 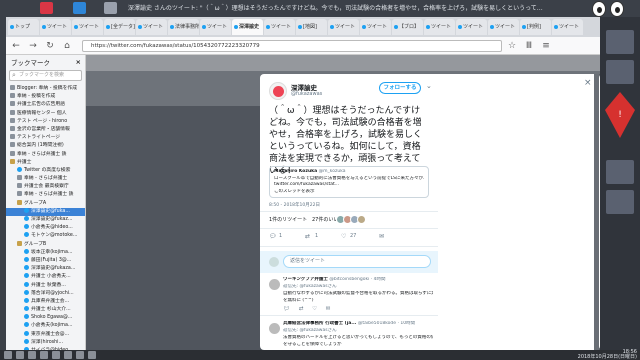 I want to click on author-avatar, so click(x=278, y=91).